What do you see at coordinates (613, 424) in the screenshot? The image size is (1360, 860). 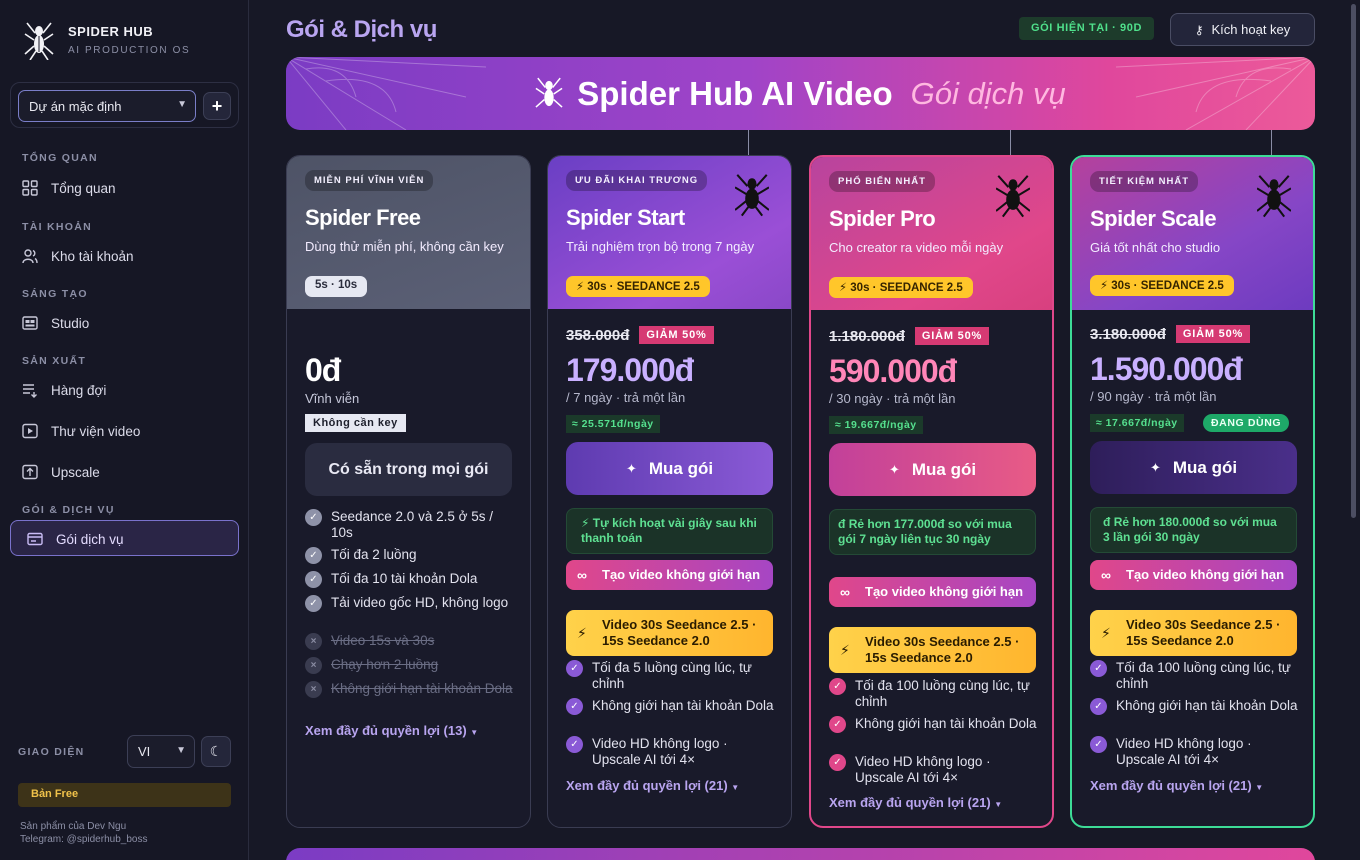 I see `price-per-day: ≈ 25.571đ/ngày` at bounding box center [613, 424].